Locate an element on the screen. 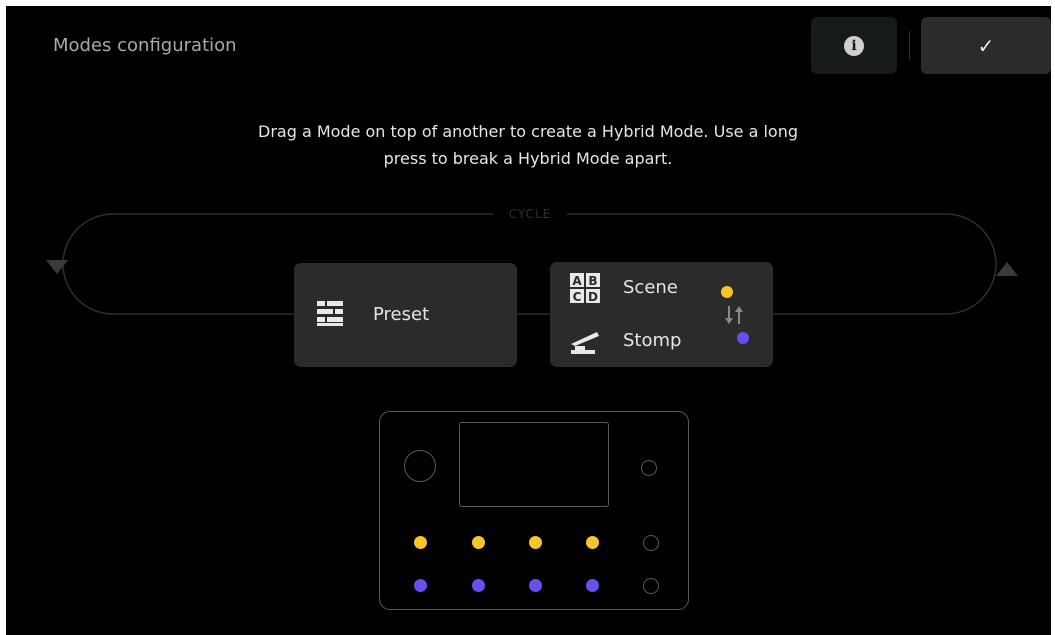 The height and width of the screenshot is (635, 1055). mode-card-preset: Preset is located at coordinates (405, 315).